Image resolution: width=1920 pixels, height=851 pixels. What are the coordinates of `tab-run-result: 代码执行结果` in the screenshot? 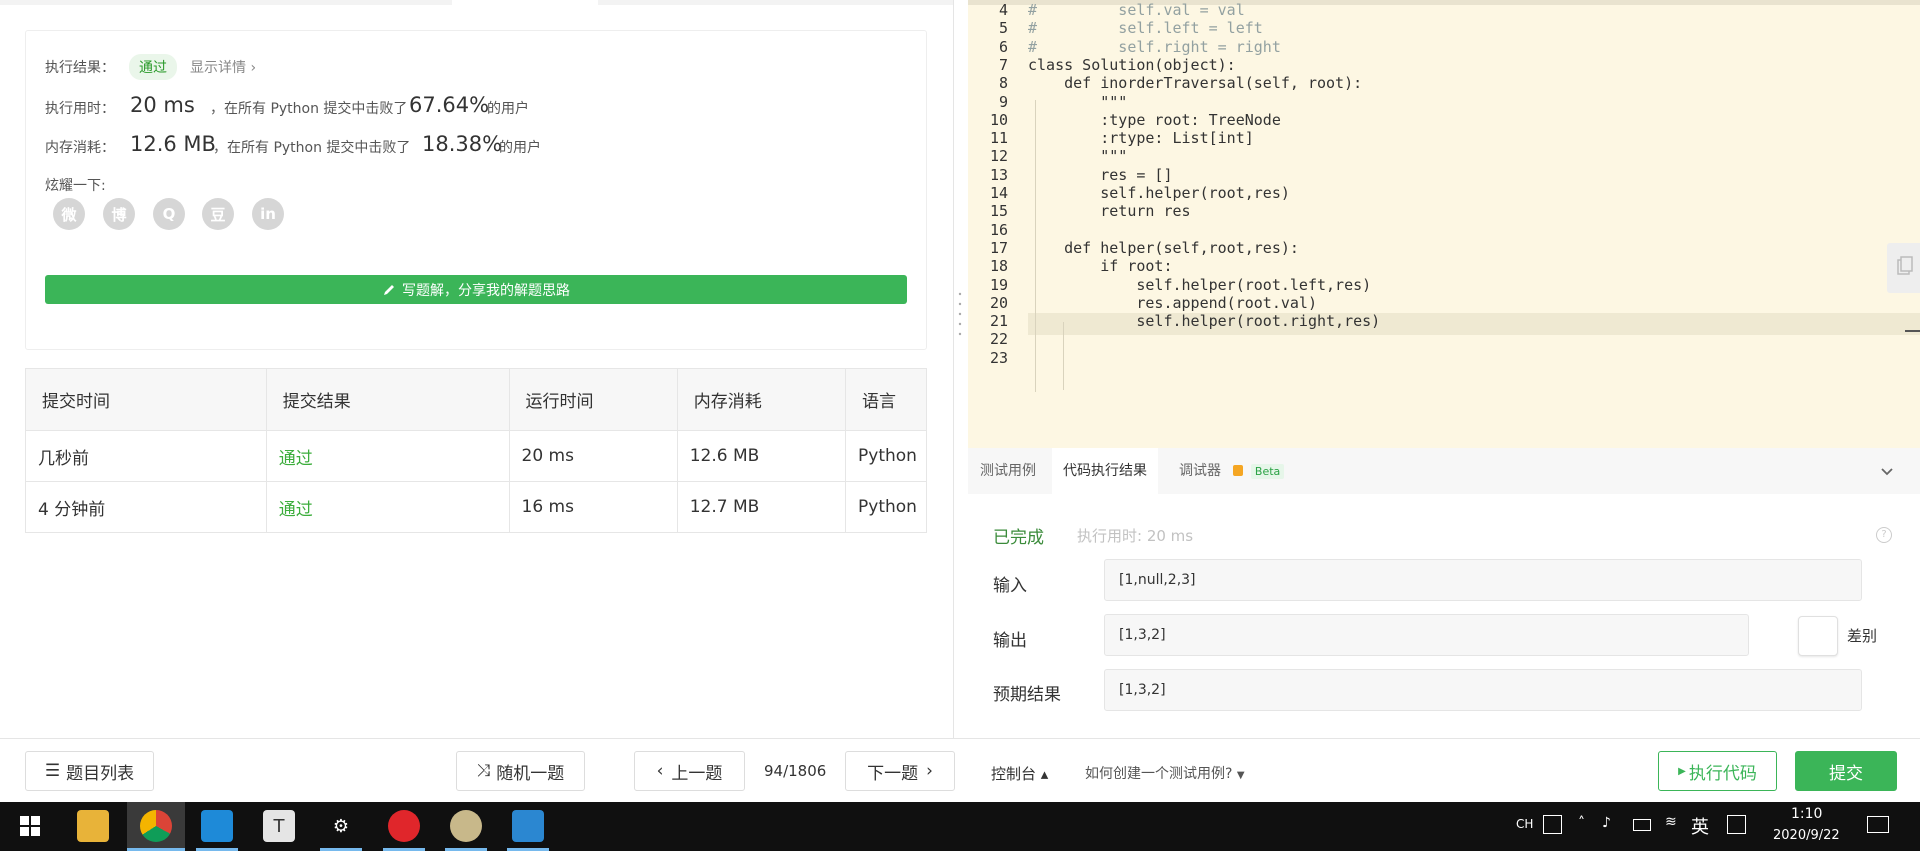 It's located at (1105, 471).